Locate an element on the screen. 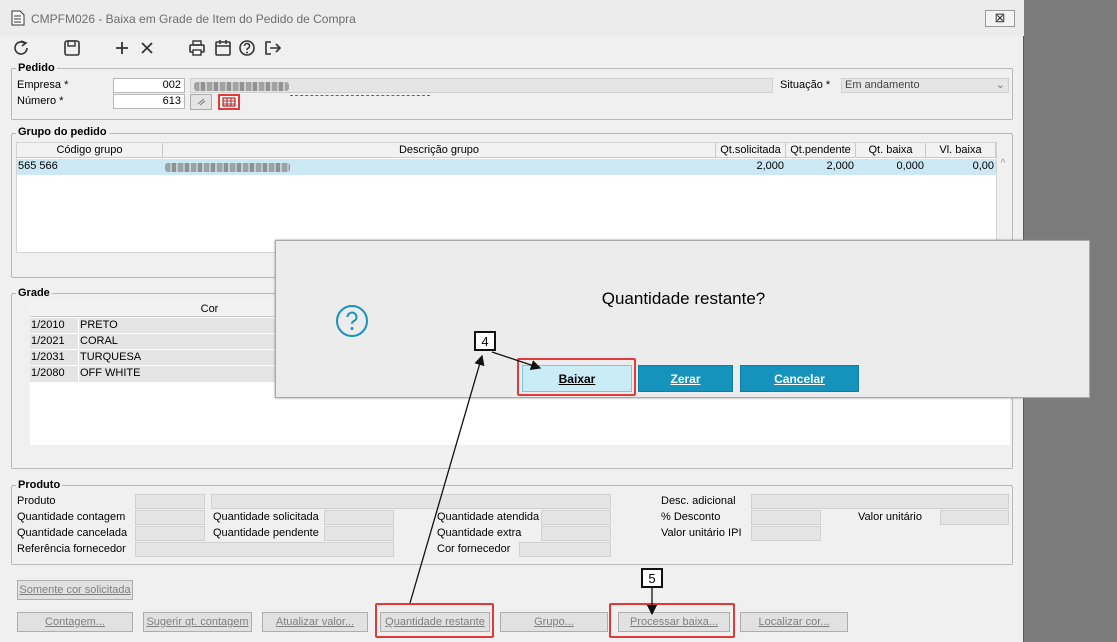  arrow-to-baixar is located at coordinates (516, 361).